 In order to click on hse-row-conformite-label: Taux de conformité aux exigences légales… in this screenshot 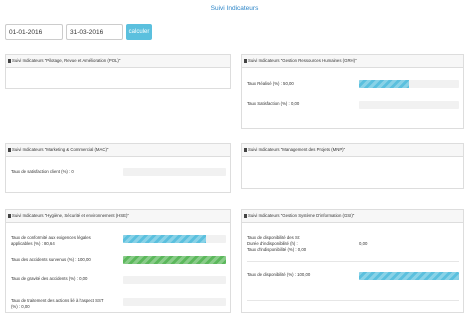, I will do `click(51, 241)`.